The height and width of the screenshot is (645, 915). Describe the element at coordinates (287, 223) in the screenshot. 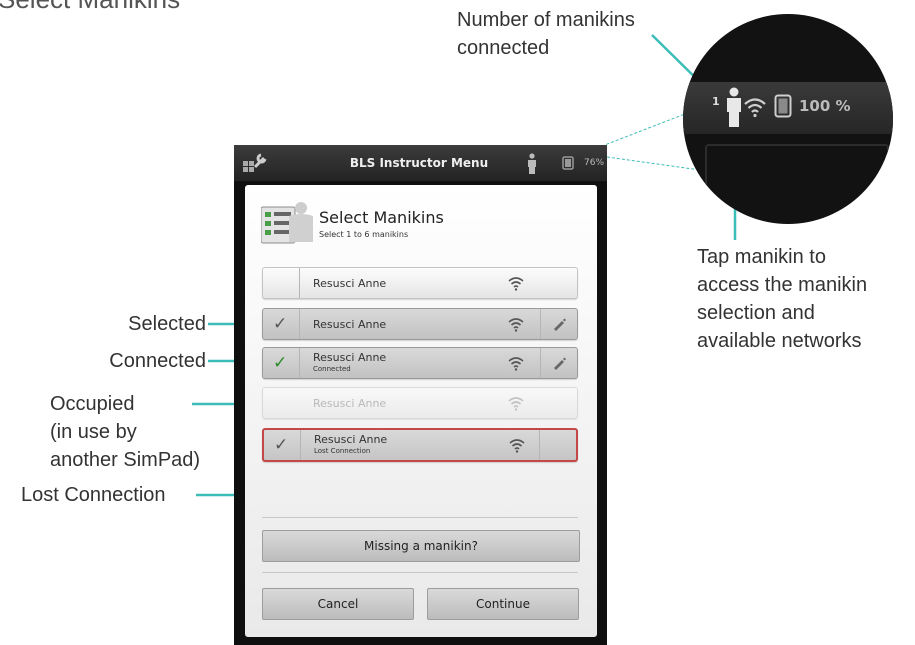

I see `manikin-list-icon` at that location.